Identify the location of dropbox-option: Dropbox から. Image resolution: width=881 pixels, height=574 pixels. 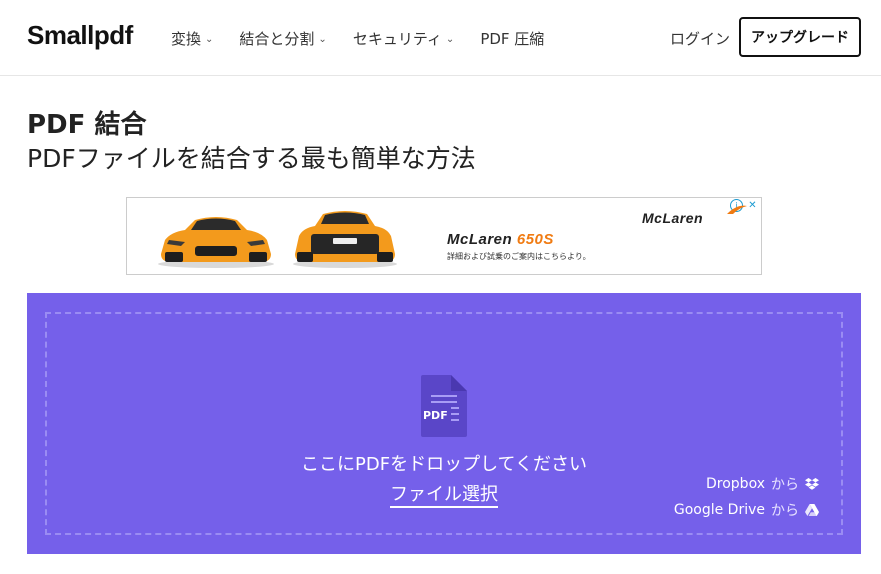
(762, 484).